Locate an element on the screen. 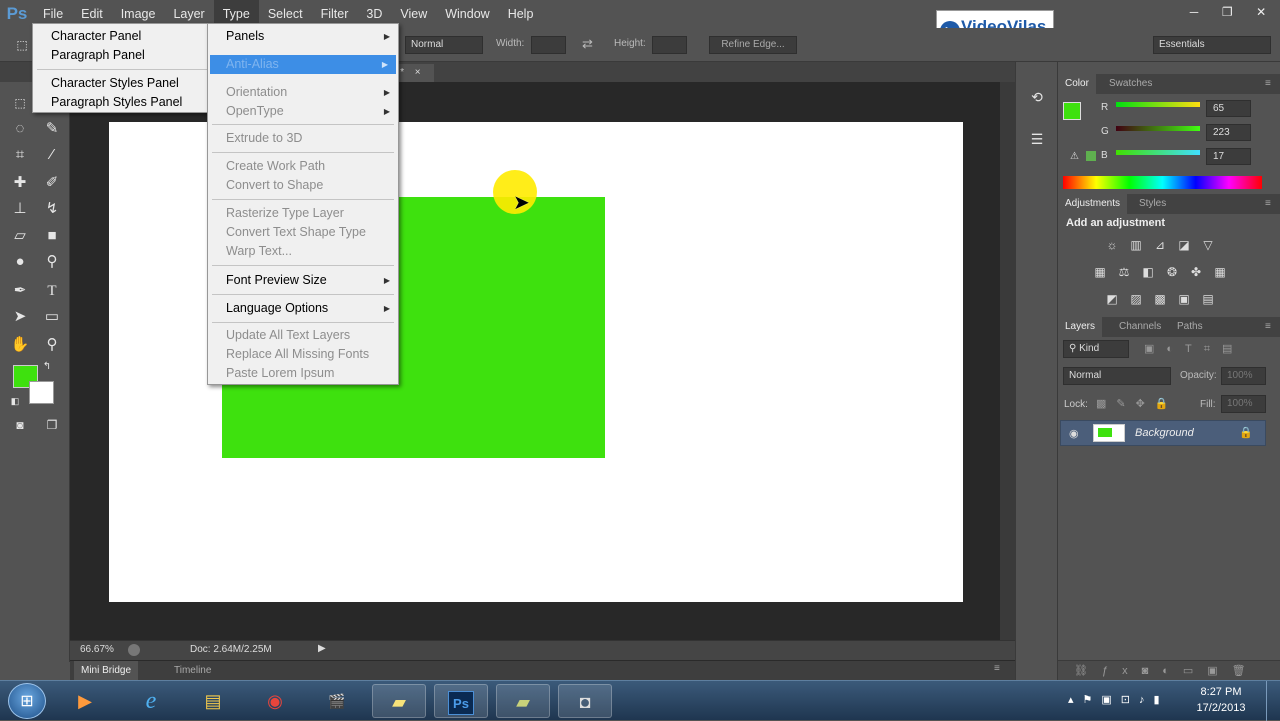 The width and height of the screenshot is (1280, 721). quick-select-icon: ✎ is located at coordinates (52, 129).